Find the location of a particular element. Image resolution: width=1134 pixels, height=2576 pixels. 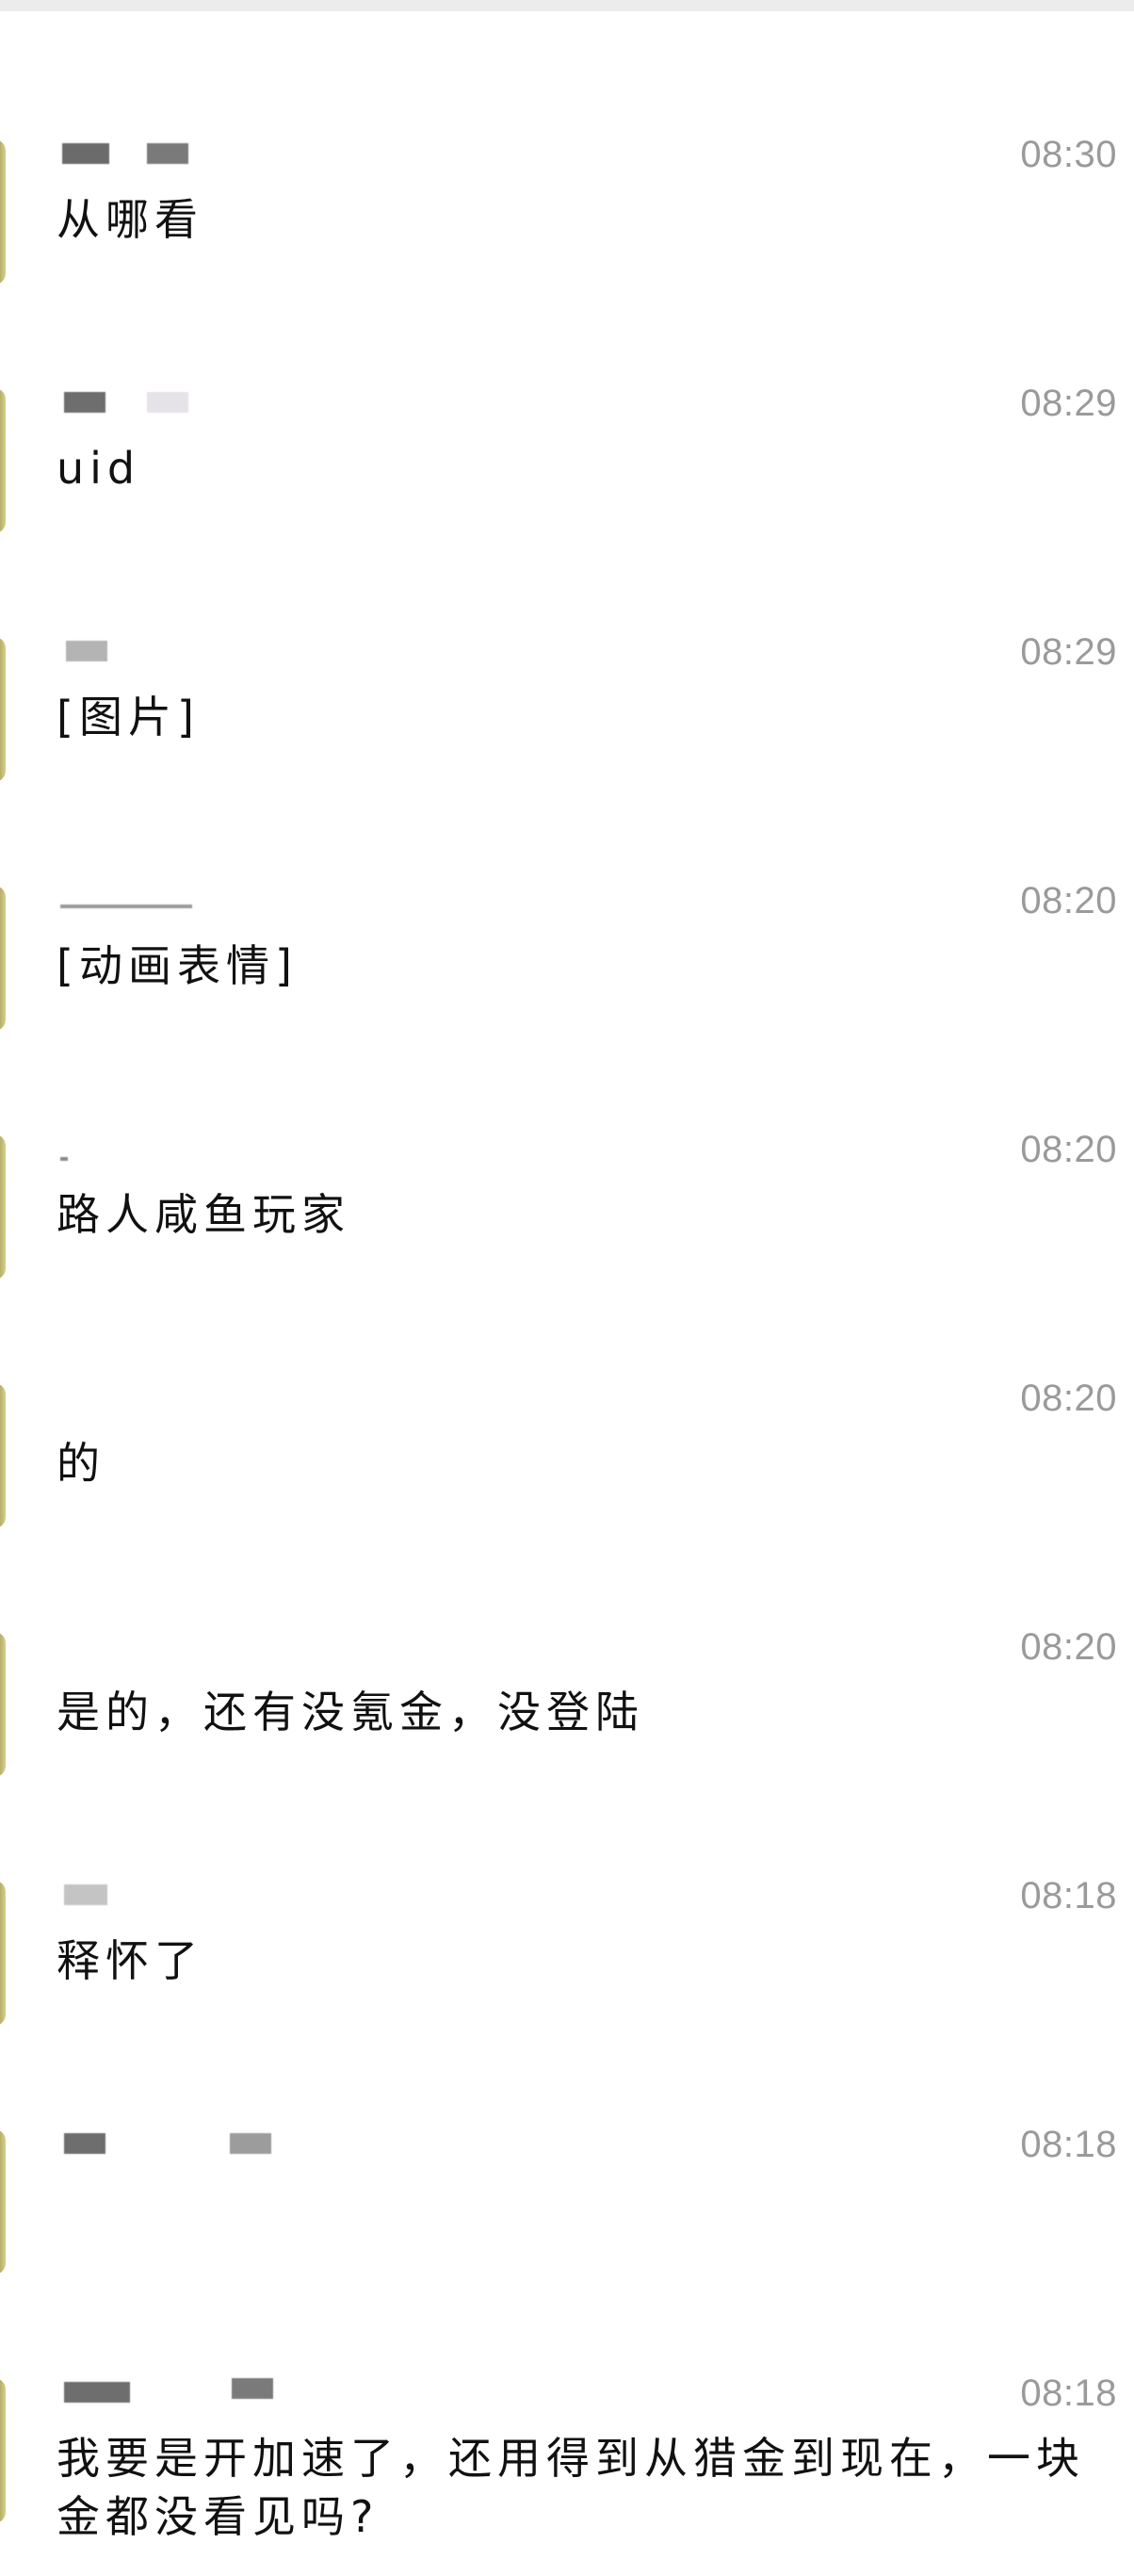

chat-item: 08:20 是的，还有没氪金，没登陆 is located at coordinates (567, 1640).